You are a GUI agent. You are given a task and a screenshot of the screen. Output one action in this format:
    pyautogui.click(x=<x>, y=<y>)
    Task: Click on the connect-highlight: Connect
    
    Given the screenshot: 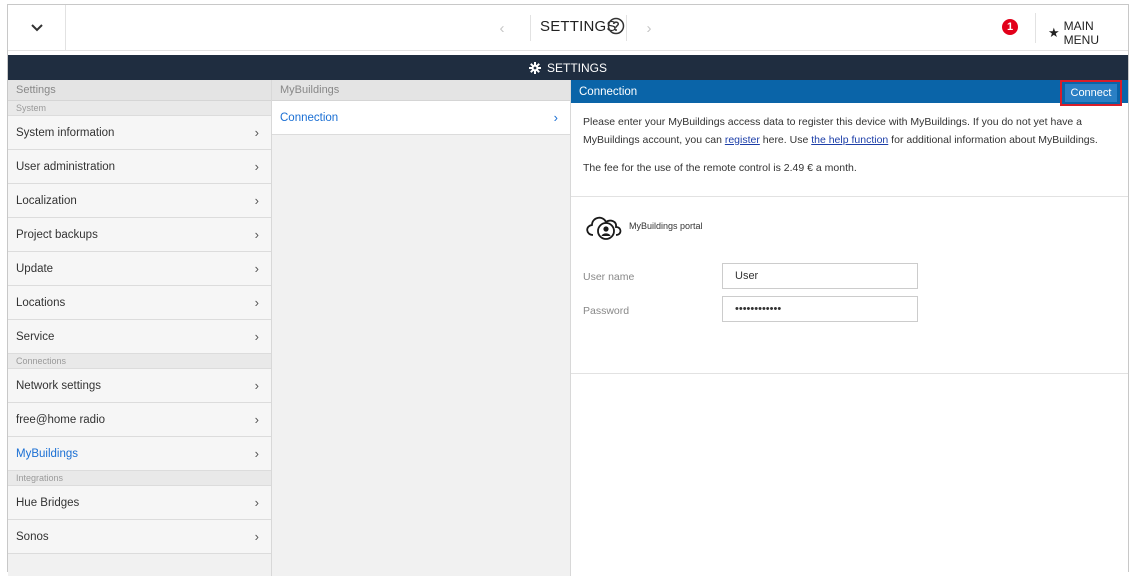 What is the action you would take?
    pyautogui.click(x=1091, y=93)
    